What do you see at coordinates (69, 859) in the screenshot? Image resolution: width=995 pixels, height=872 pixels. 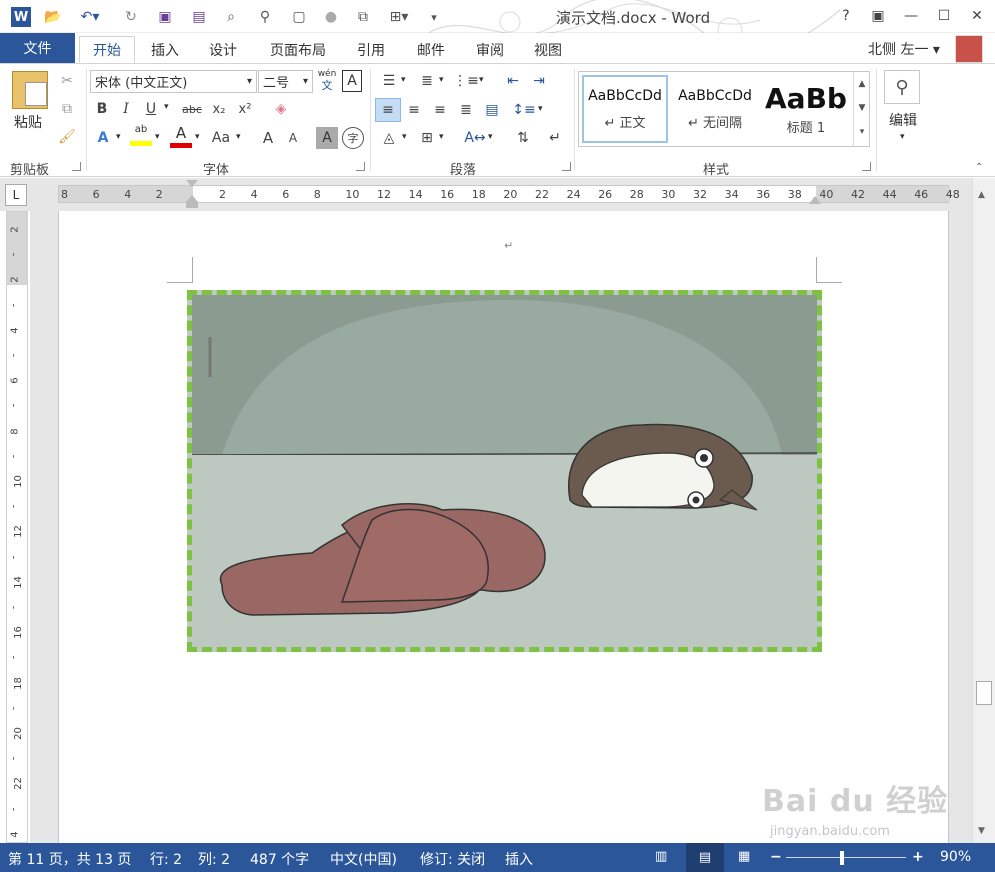 I see `status-page: 第 11 页，共 13 页` at bounding box center [69, 859].